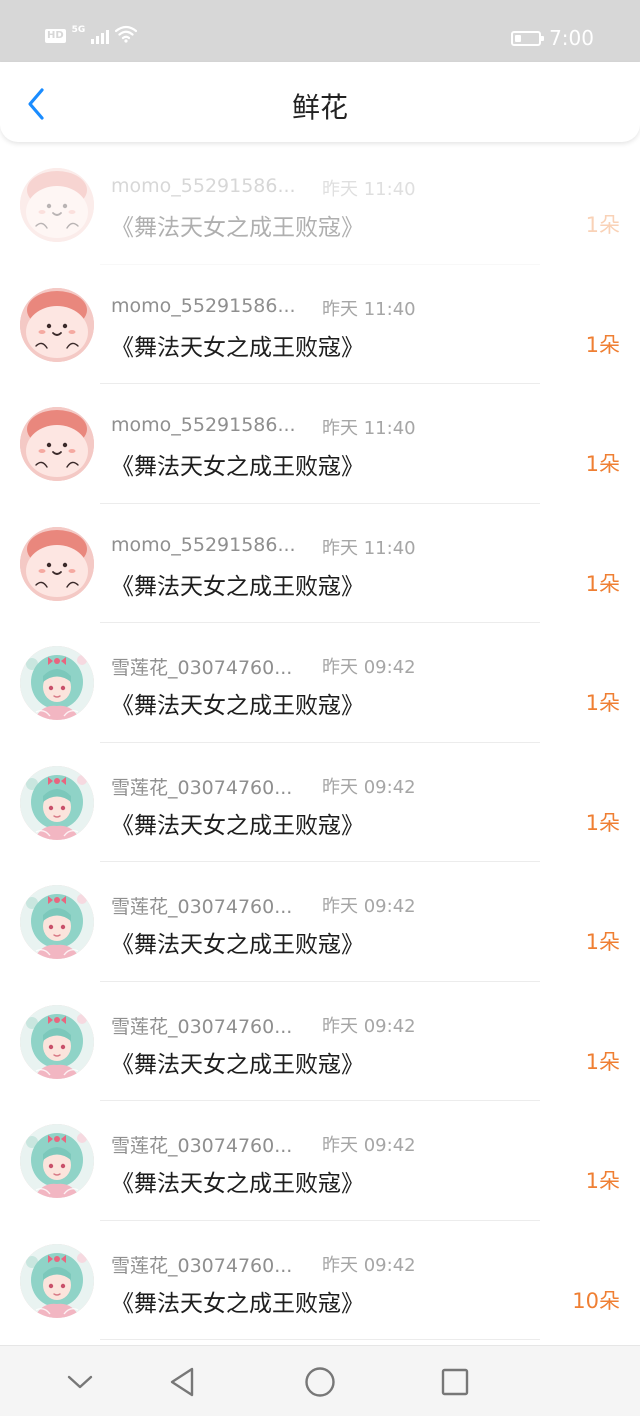 The width and height of the screenshot is (640, 1416). I want to click on clock: 7:00, so click(571, 38).